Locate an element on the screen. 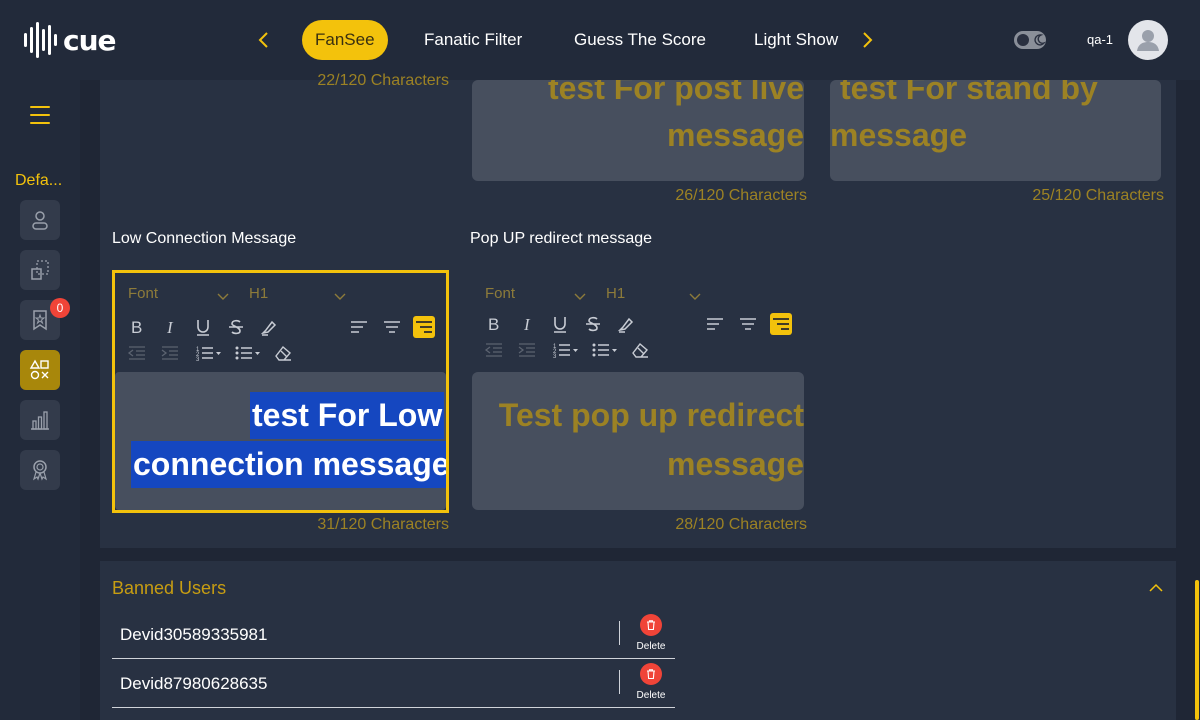 Image resolution: width=1200 pixels, height=720 pixels. avatar is located at coordinates (1148, 40).